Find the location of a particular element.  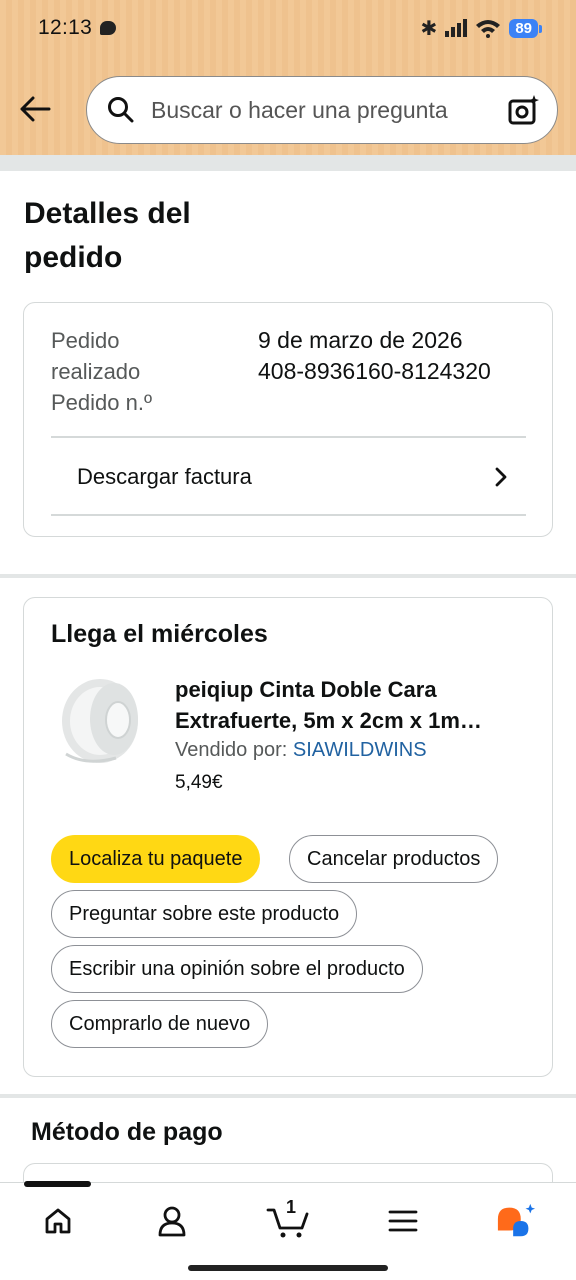

status-time: 12:13 is located at coordinates (65, 27).